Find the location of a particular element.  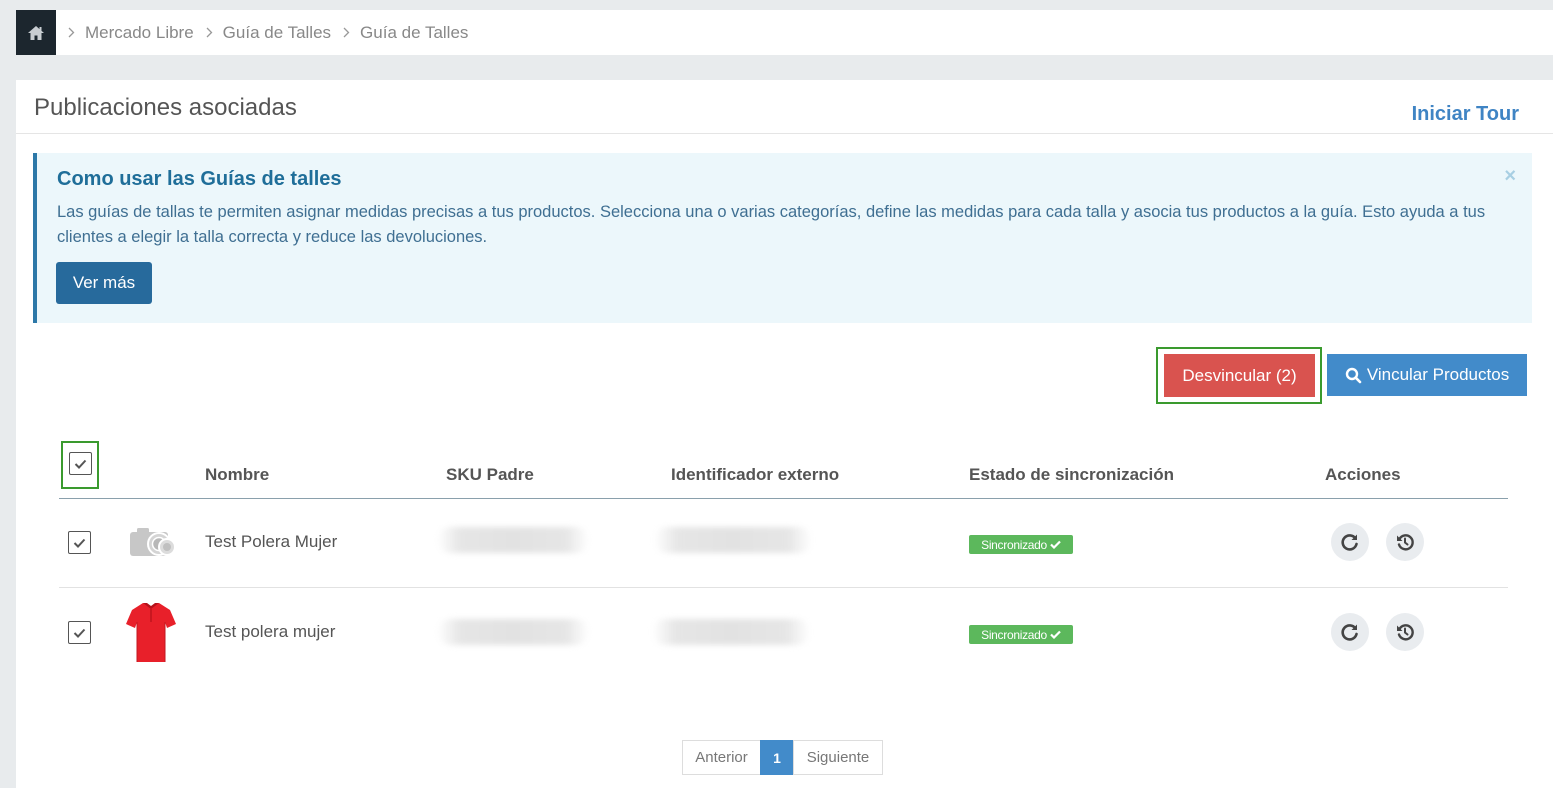

breadcrumb-label: Mercado Libre is located at coordinates (139, 33).